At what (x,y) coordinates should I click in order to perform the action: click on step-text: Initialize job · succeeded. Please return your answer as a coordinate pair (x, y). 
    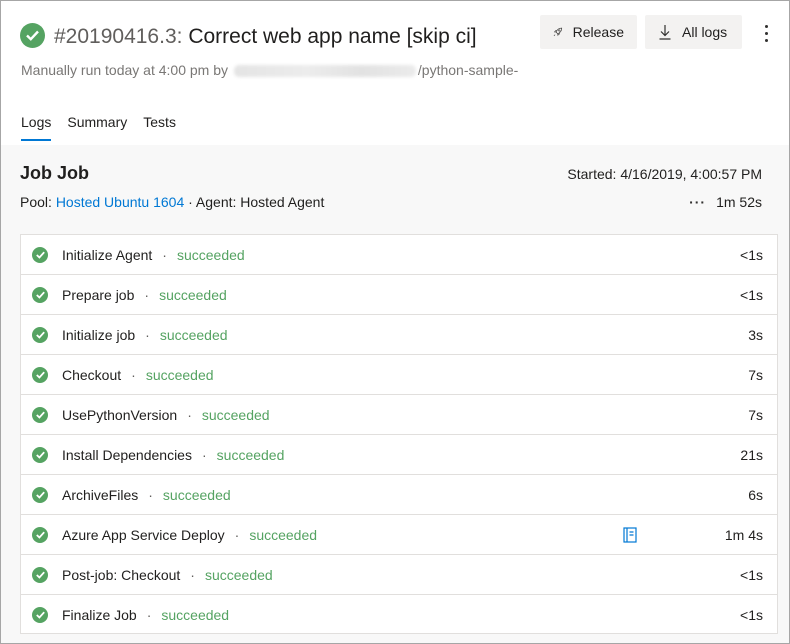
    Looking at the image, I should click on (145, 335).